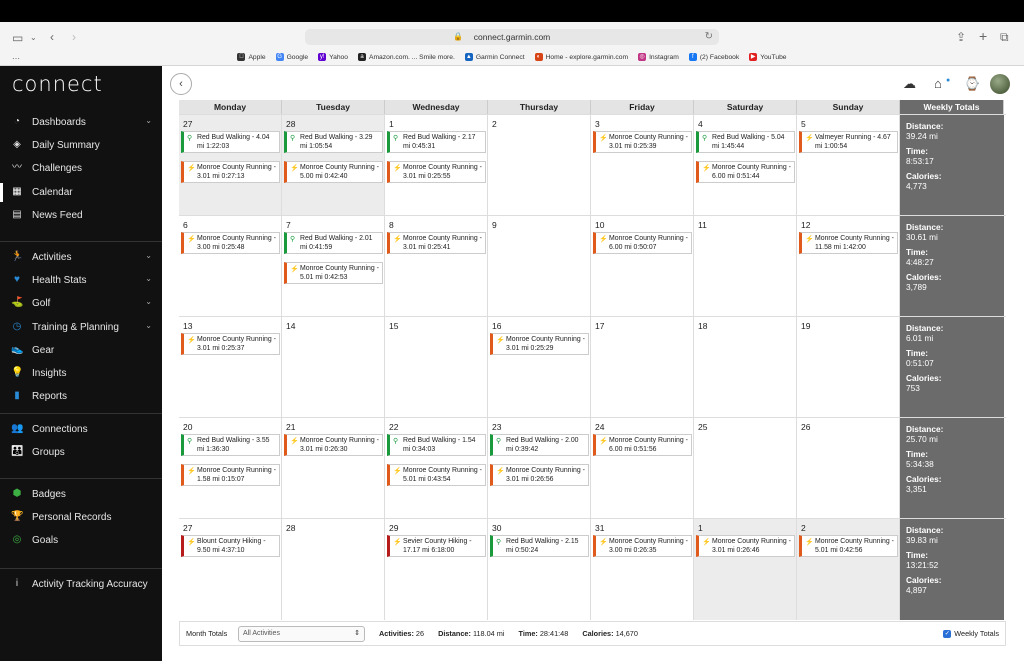 The height and width of the screenshot is (661, 1024). I want to click on sidebar-item-activity-tracking-accuracy: i Activity Tracking Accuracy, so click(81, 584).